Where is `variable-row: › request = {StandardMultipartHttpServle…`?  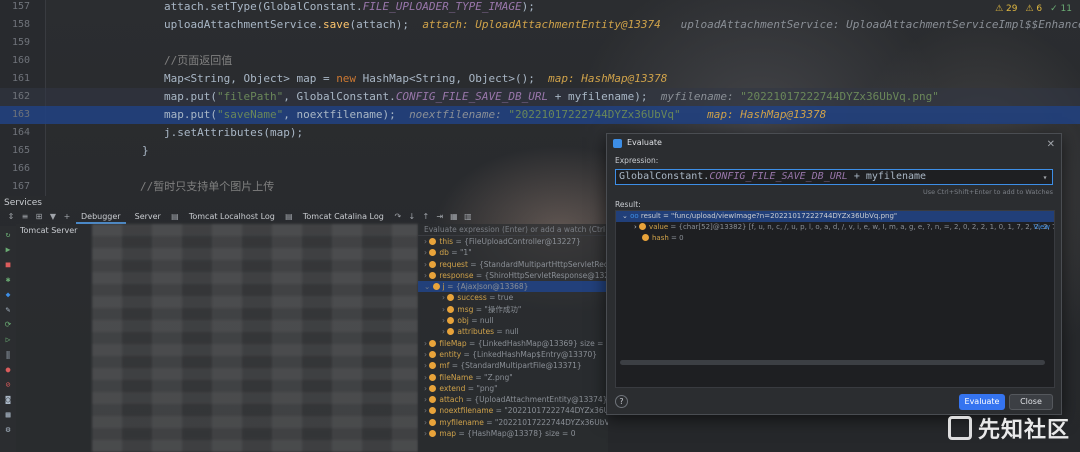
variable-row: › request = {StandardMultipartHttpServle… is located at coordinates (513, 264).